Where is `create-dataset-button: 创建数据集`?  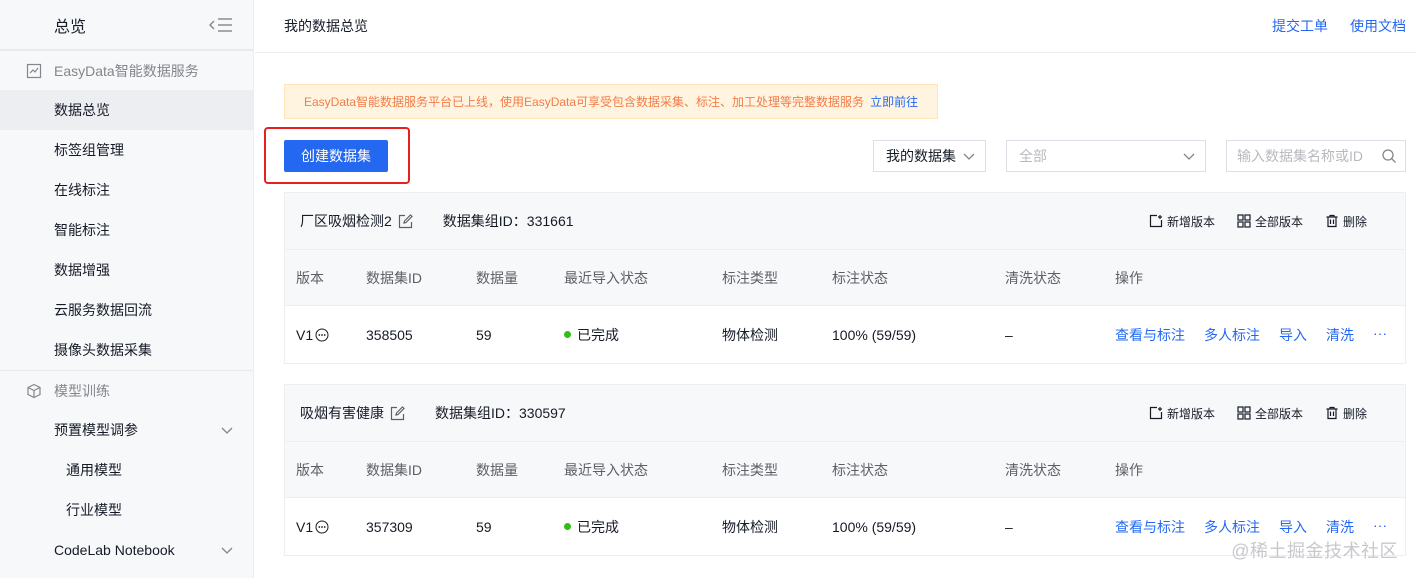
create-dataset-button: 创建数据集 is located at coordinates (336, 156).